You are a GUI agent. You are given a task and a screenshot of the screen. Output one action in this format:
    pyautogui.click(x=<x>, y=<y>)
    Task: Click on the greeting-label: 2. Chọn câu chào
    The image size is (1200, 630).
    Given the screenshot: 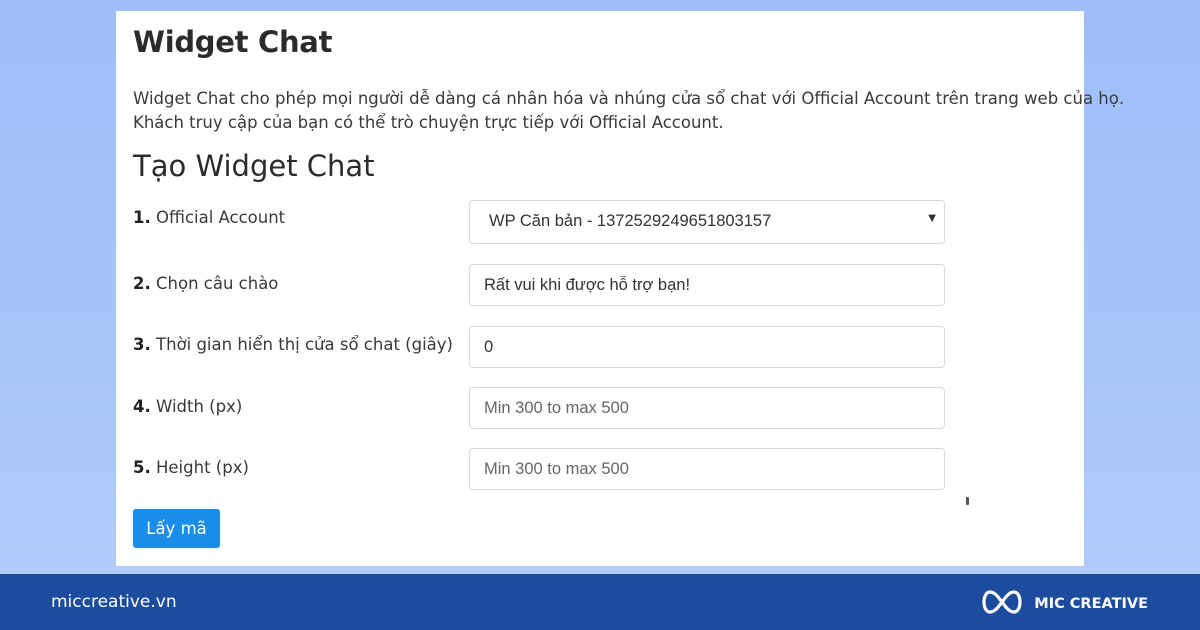 What is the action you would take?
    pyautogui.click(x=205, y=283)
    